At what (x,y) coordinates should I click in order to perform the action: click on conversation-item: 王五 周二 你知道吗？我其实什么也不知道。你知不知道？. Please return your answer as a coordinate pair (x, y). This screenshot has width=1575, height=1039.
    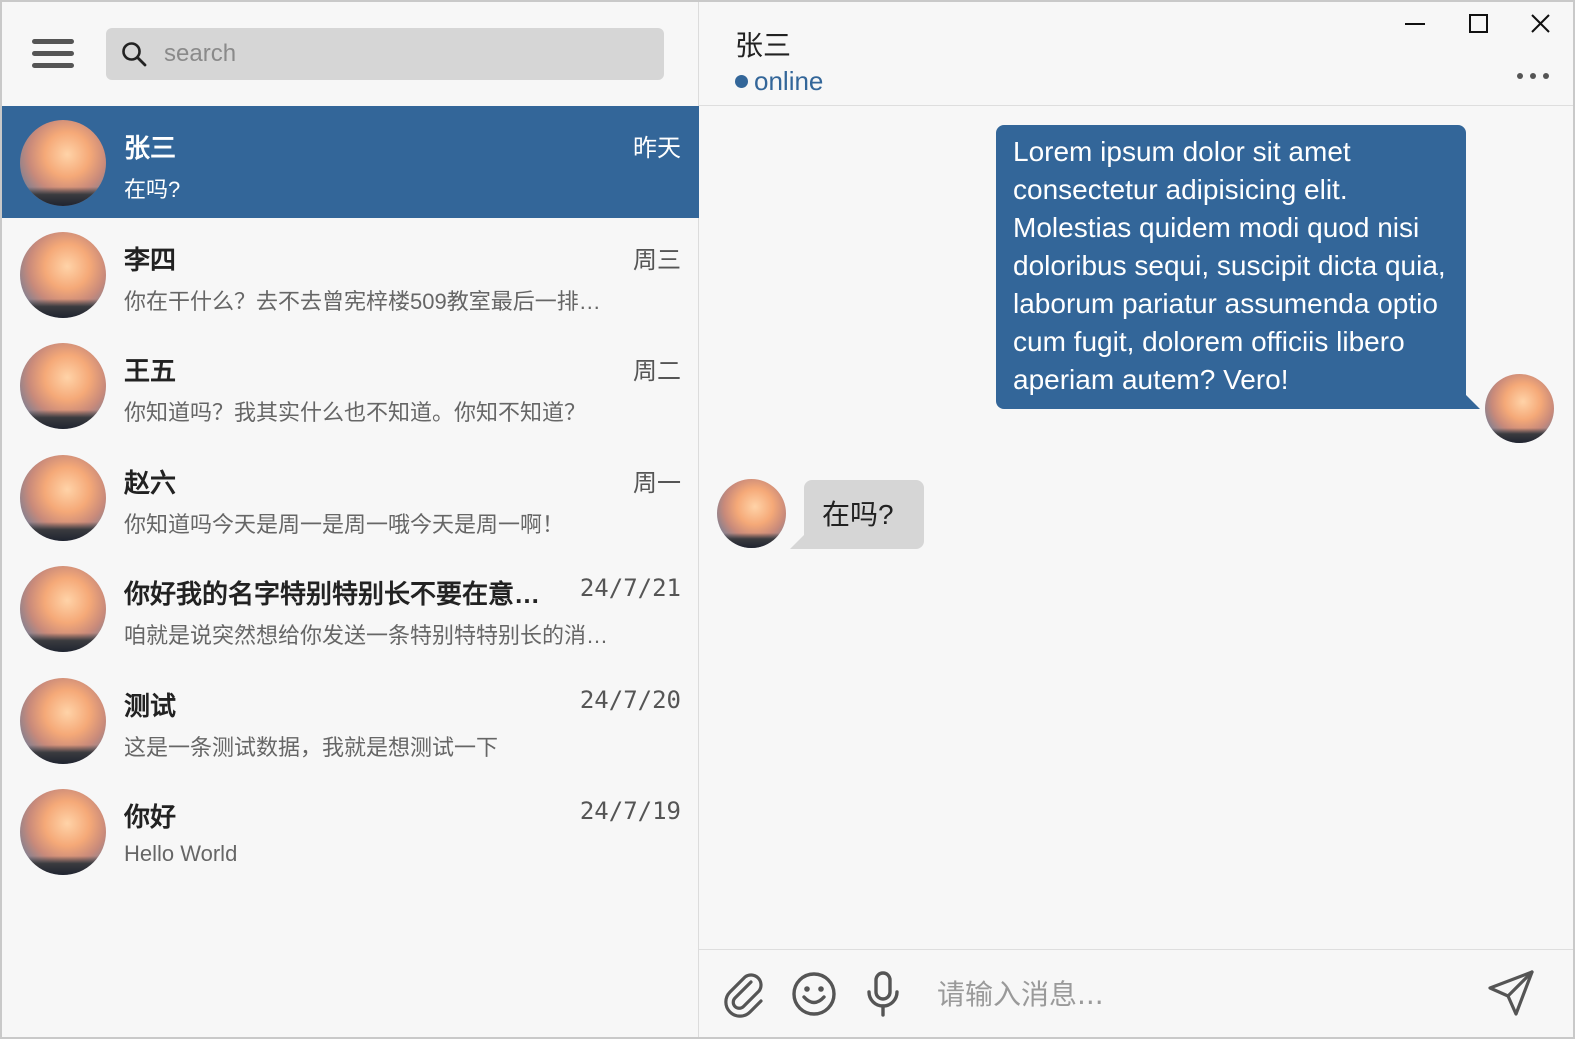
    Looking at the image, I should click on (350, 385).